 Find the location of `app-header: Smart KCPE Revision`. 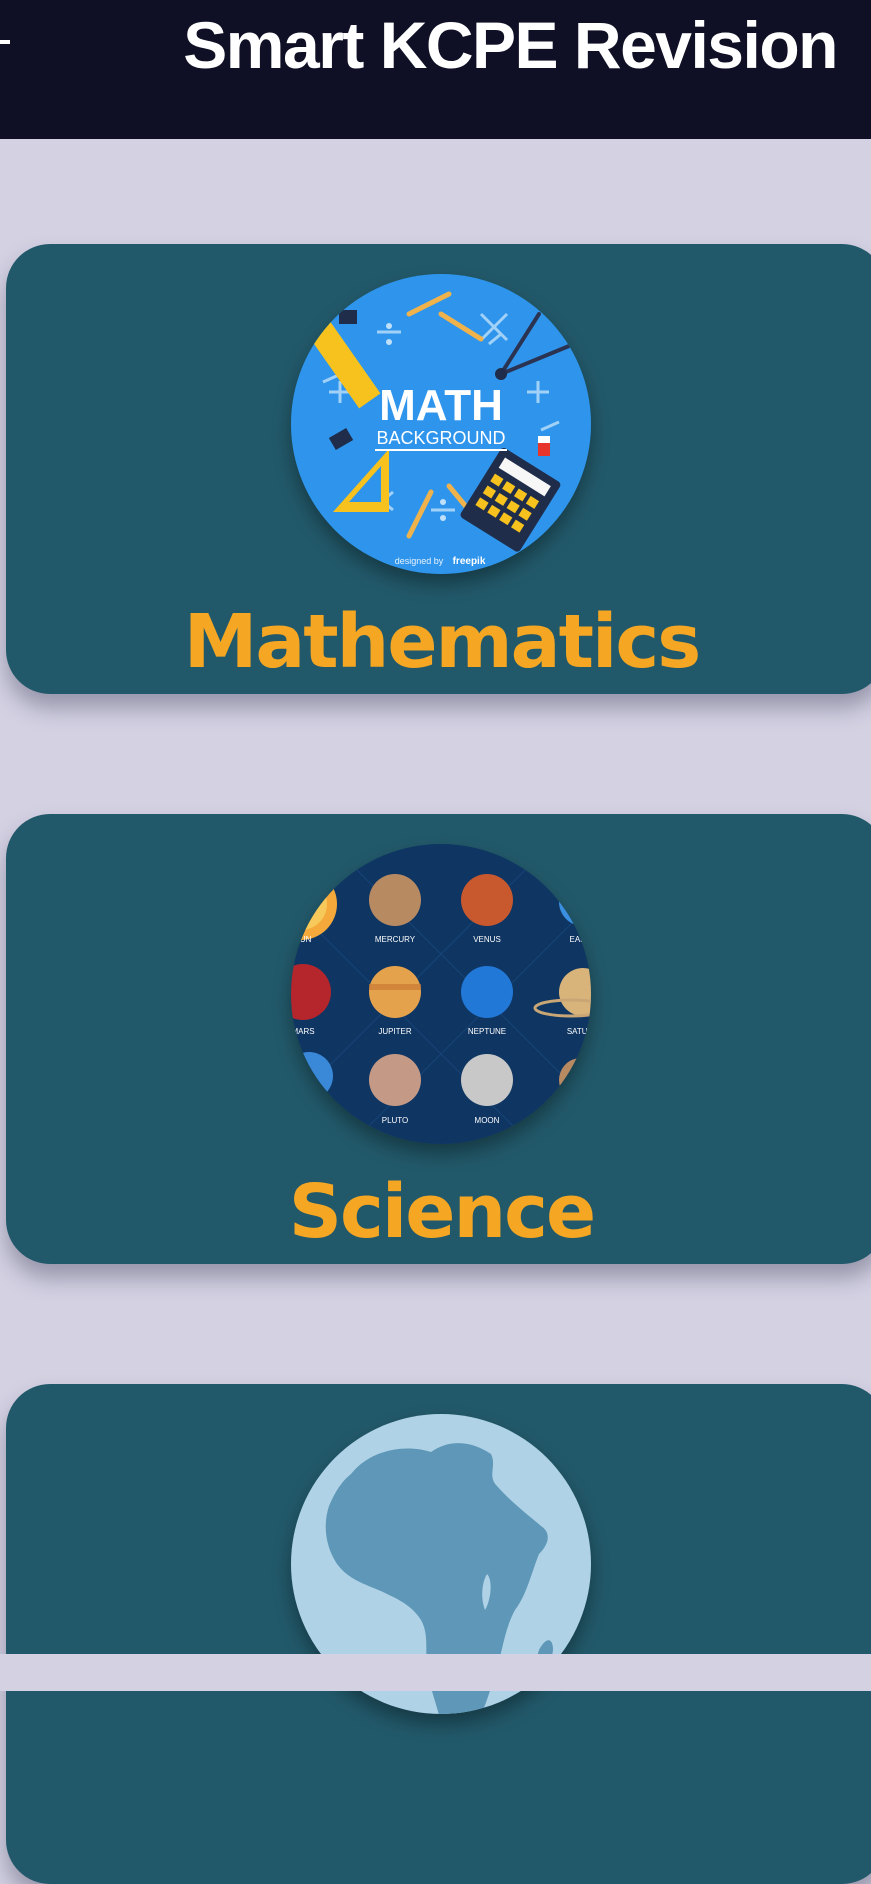

app-header: Smart KCPE Revision is located at coordinates (435, 69).